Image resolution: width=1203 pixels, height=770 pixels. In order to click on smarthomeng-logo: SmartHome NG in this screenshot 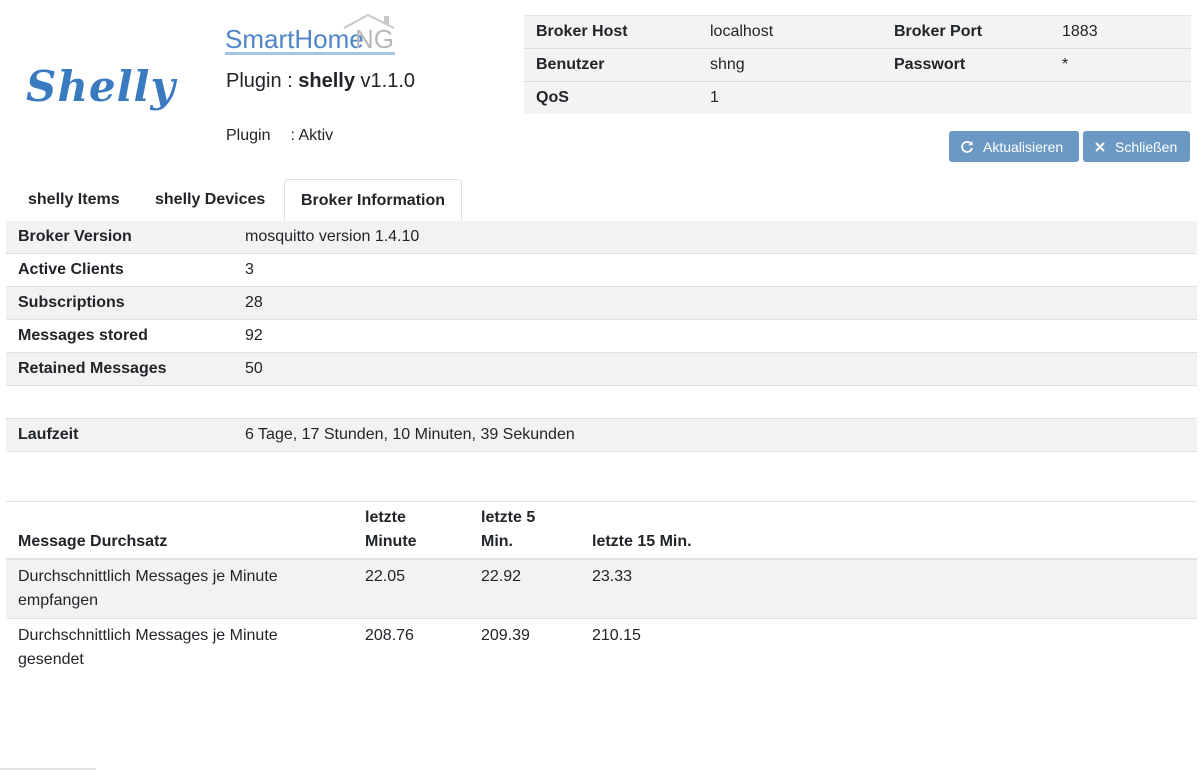, I will do `click(310, 34)`.